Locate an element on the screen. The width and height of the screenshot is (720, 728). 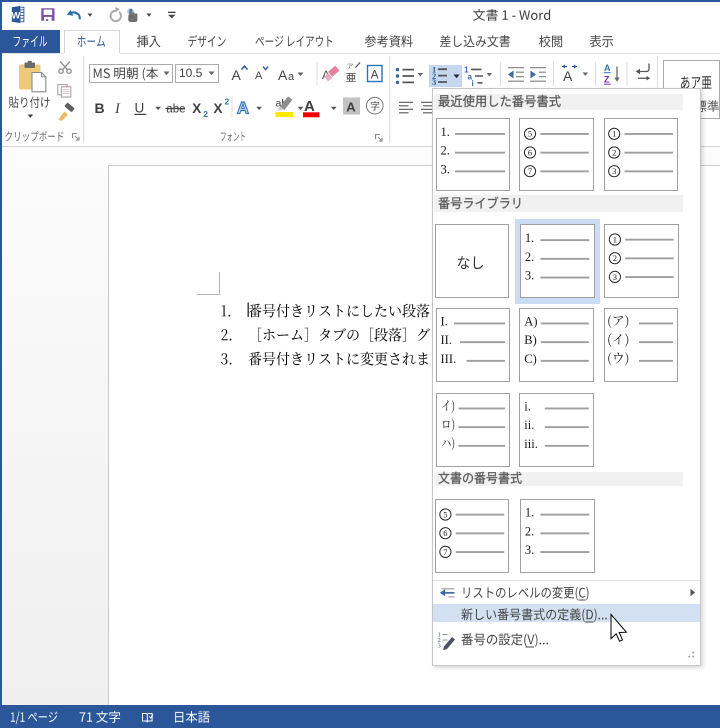
svg-text: C) is located at coordinates (530, 359).